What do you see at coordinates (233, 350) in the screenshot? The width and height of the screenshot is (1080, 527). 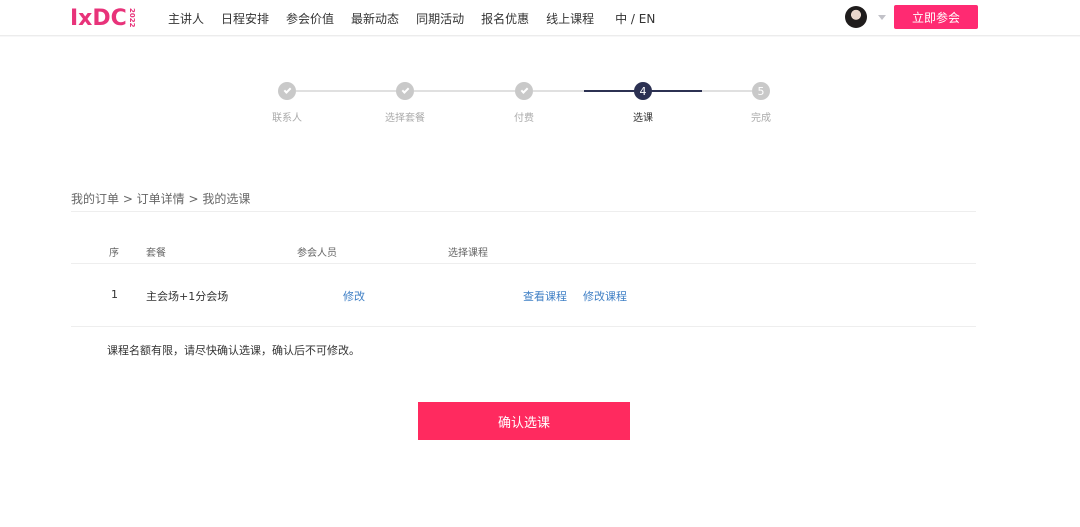 I see `course-notice: 课程名额有限，请尽快确认选课，确认后不可修改。` at bounding box center [233, 350].